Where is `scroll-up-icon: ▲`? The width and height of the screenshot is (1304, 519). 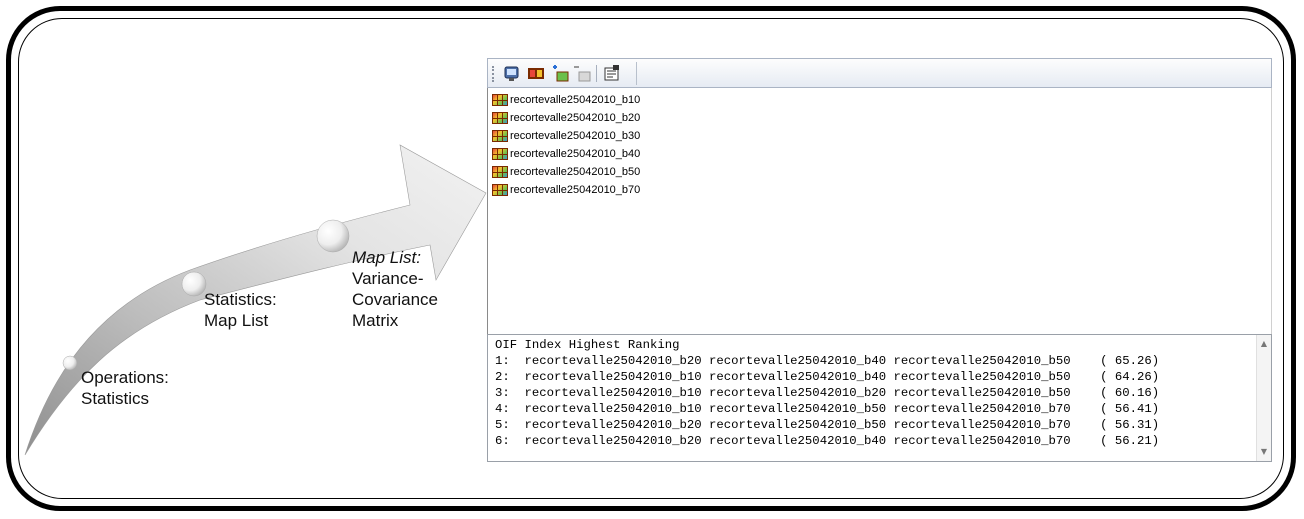 scroll-up-icon: ▲ is located at coordinates (1264, 344).